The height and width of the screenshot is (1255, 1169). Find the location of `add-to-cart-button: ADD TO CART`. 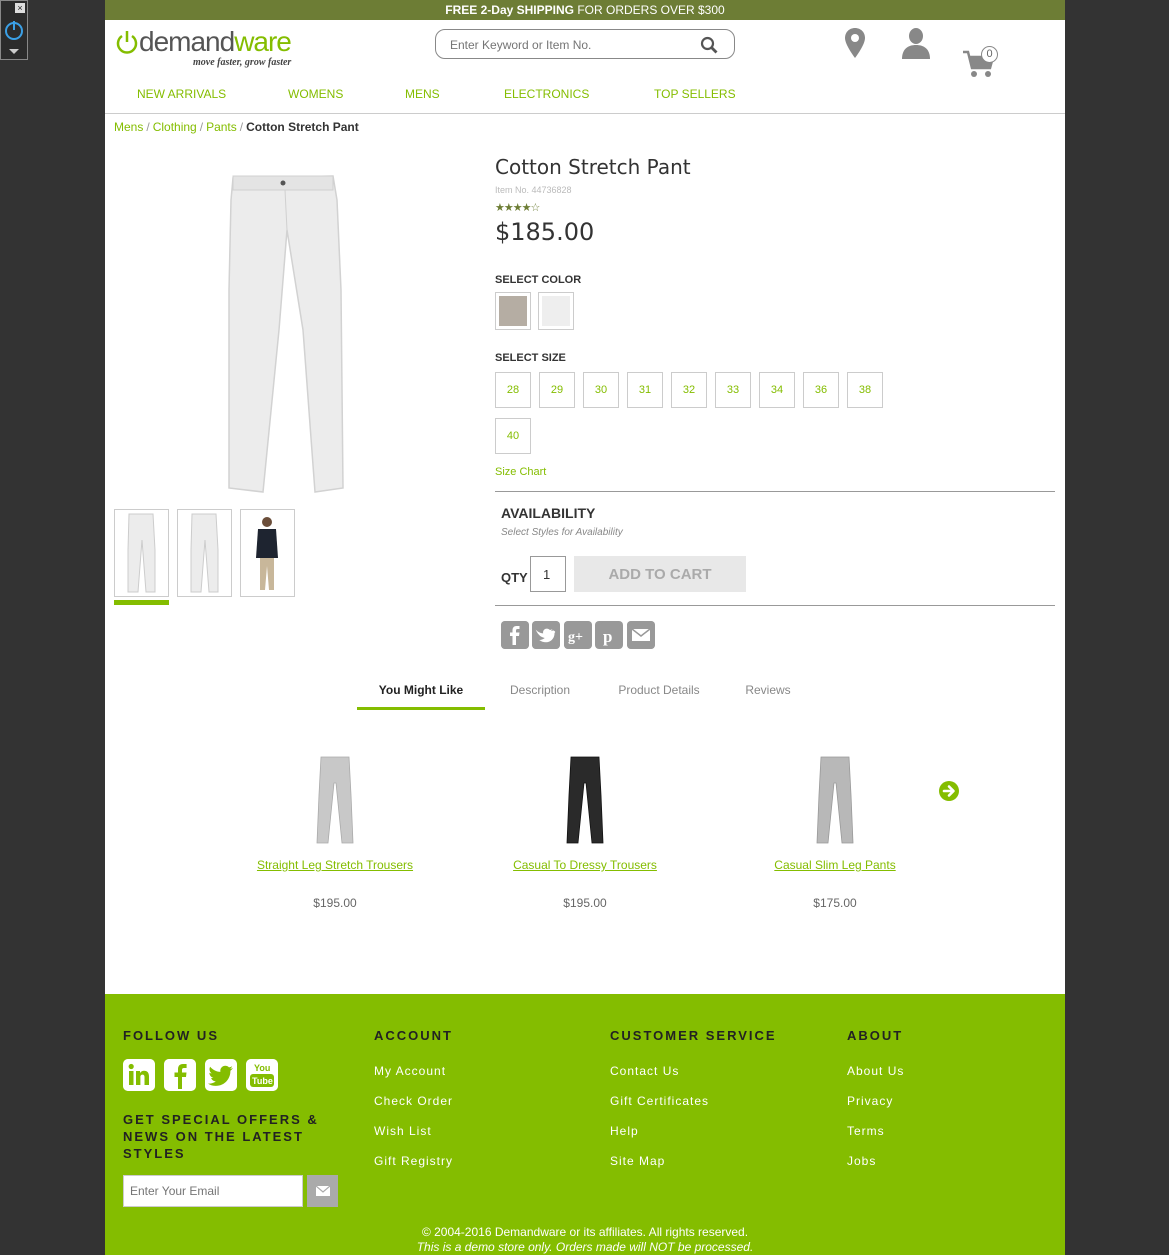

add-to-cart-button: ADD TO CART is located at coordinates (660, 574).